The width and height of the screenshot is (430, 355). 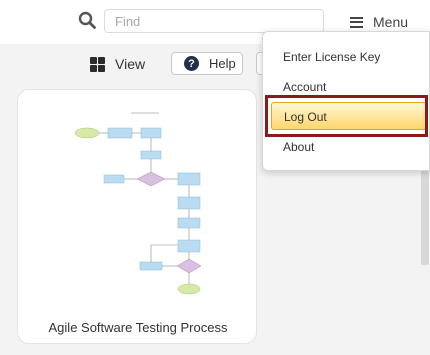 I want to click on view-label: View, so click(x=130, y=64).